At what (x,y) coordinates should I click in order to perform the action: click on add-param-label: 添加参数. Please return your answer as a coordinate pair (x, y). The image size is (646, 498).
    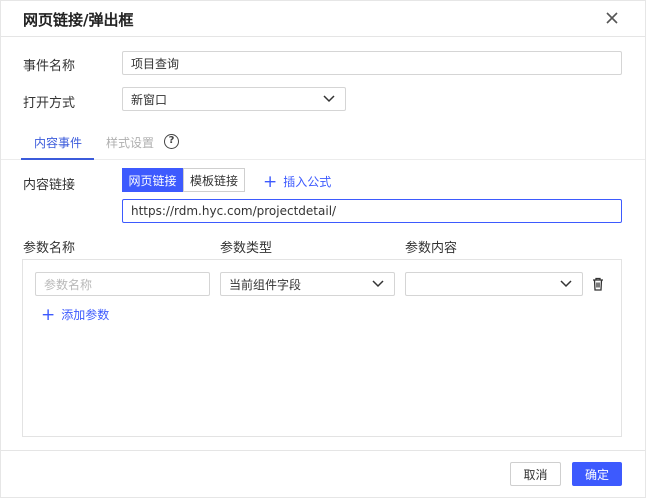
    Looking at the image, I should click on (85, 315).